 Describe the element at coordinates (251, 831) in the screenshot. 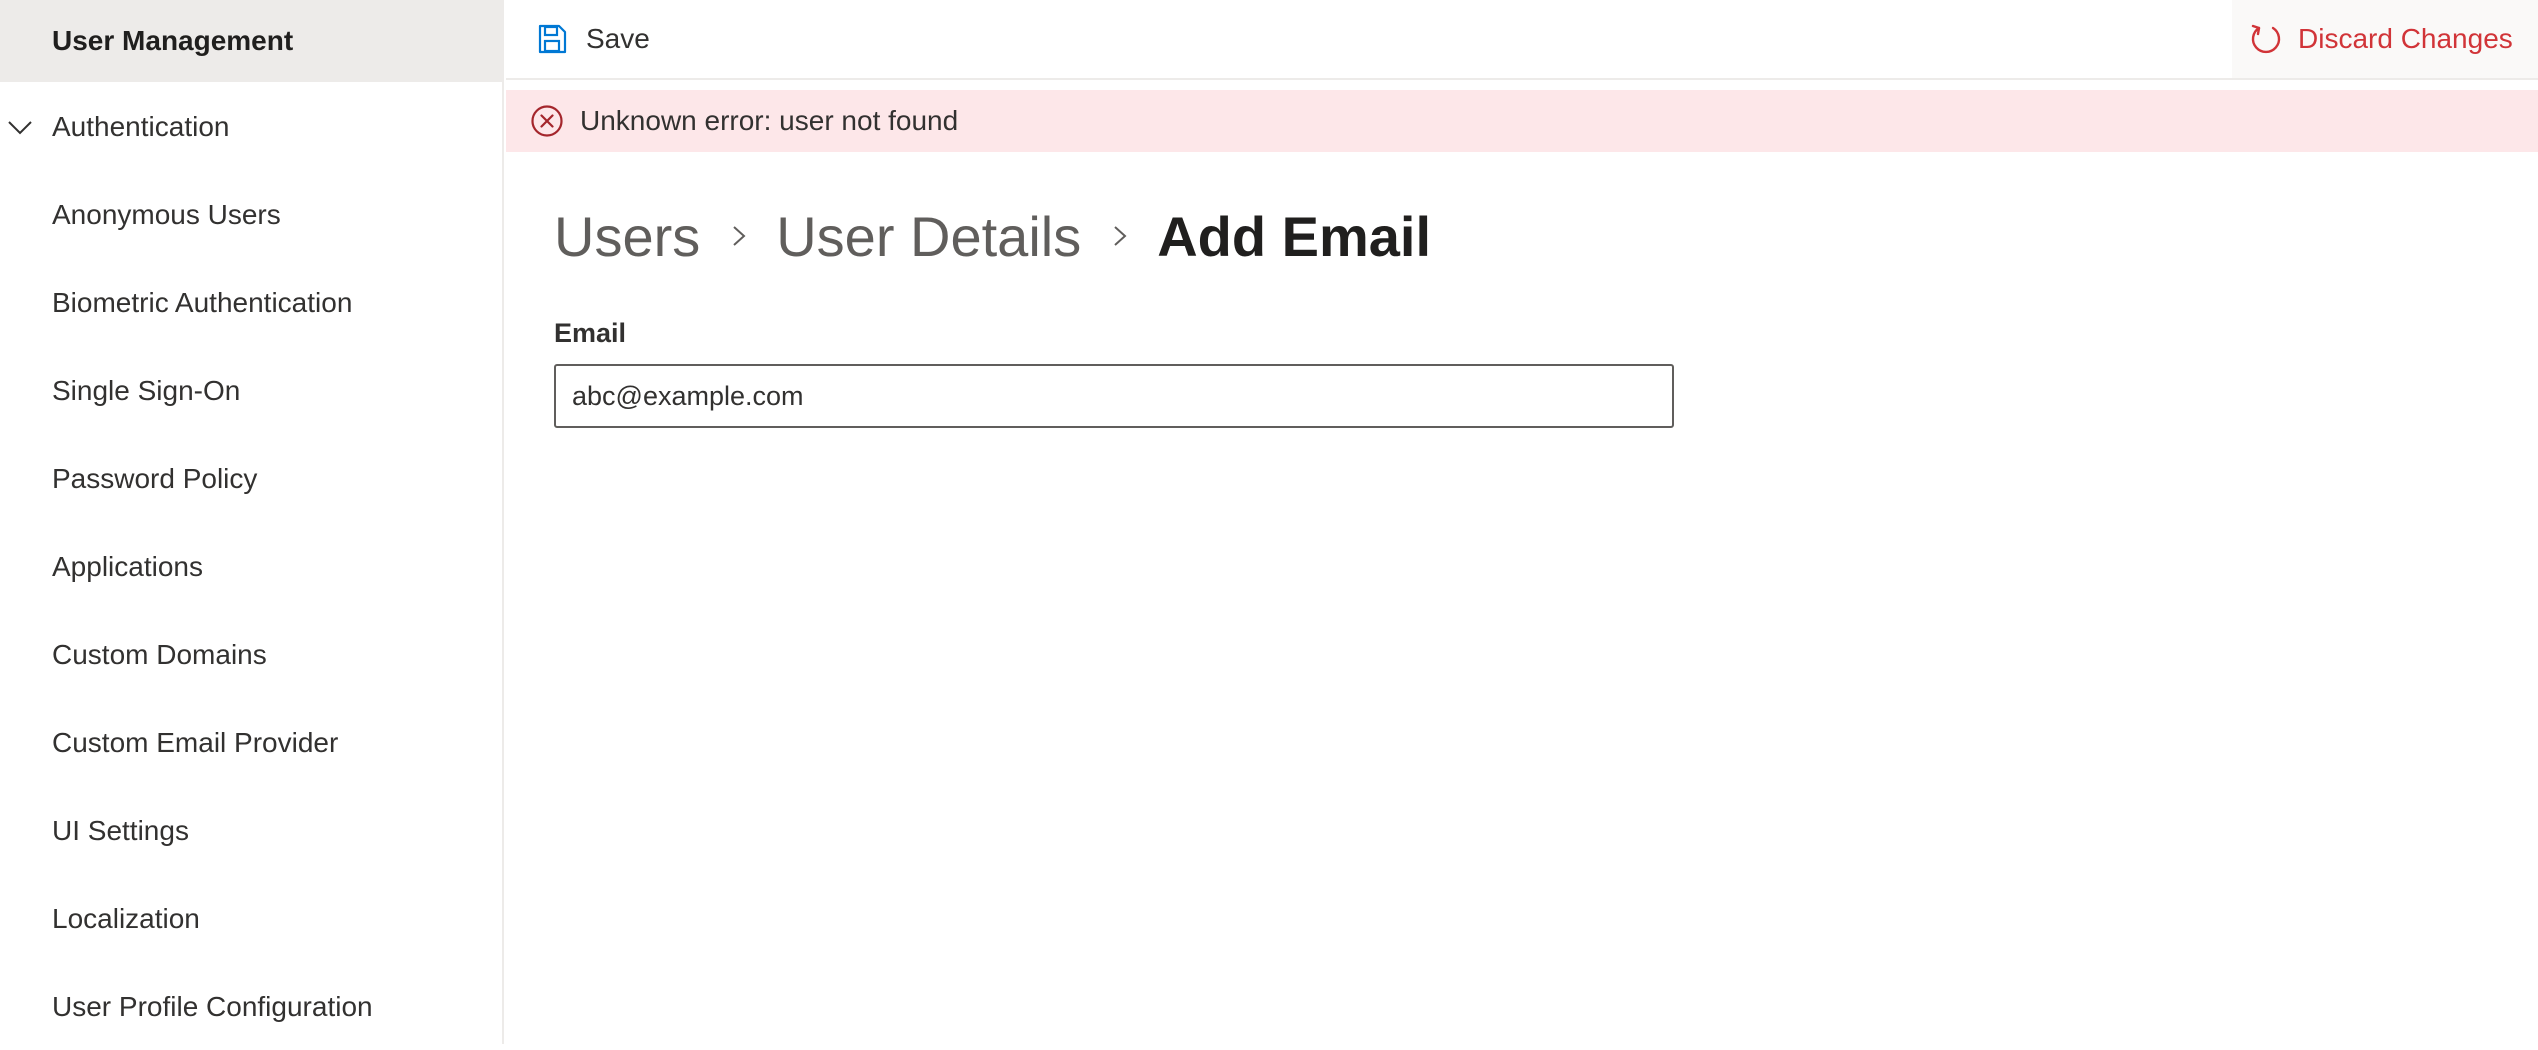

I see `sidebar-item-ui-settings: UI Settings` at that location.